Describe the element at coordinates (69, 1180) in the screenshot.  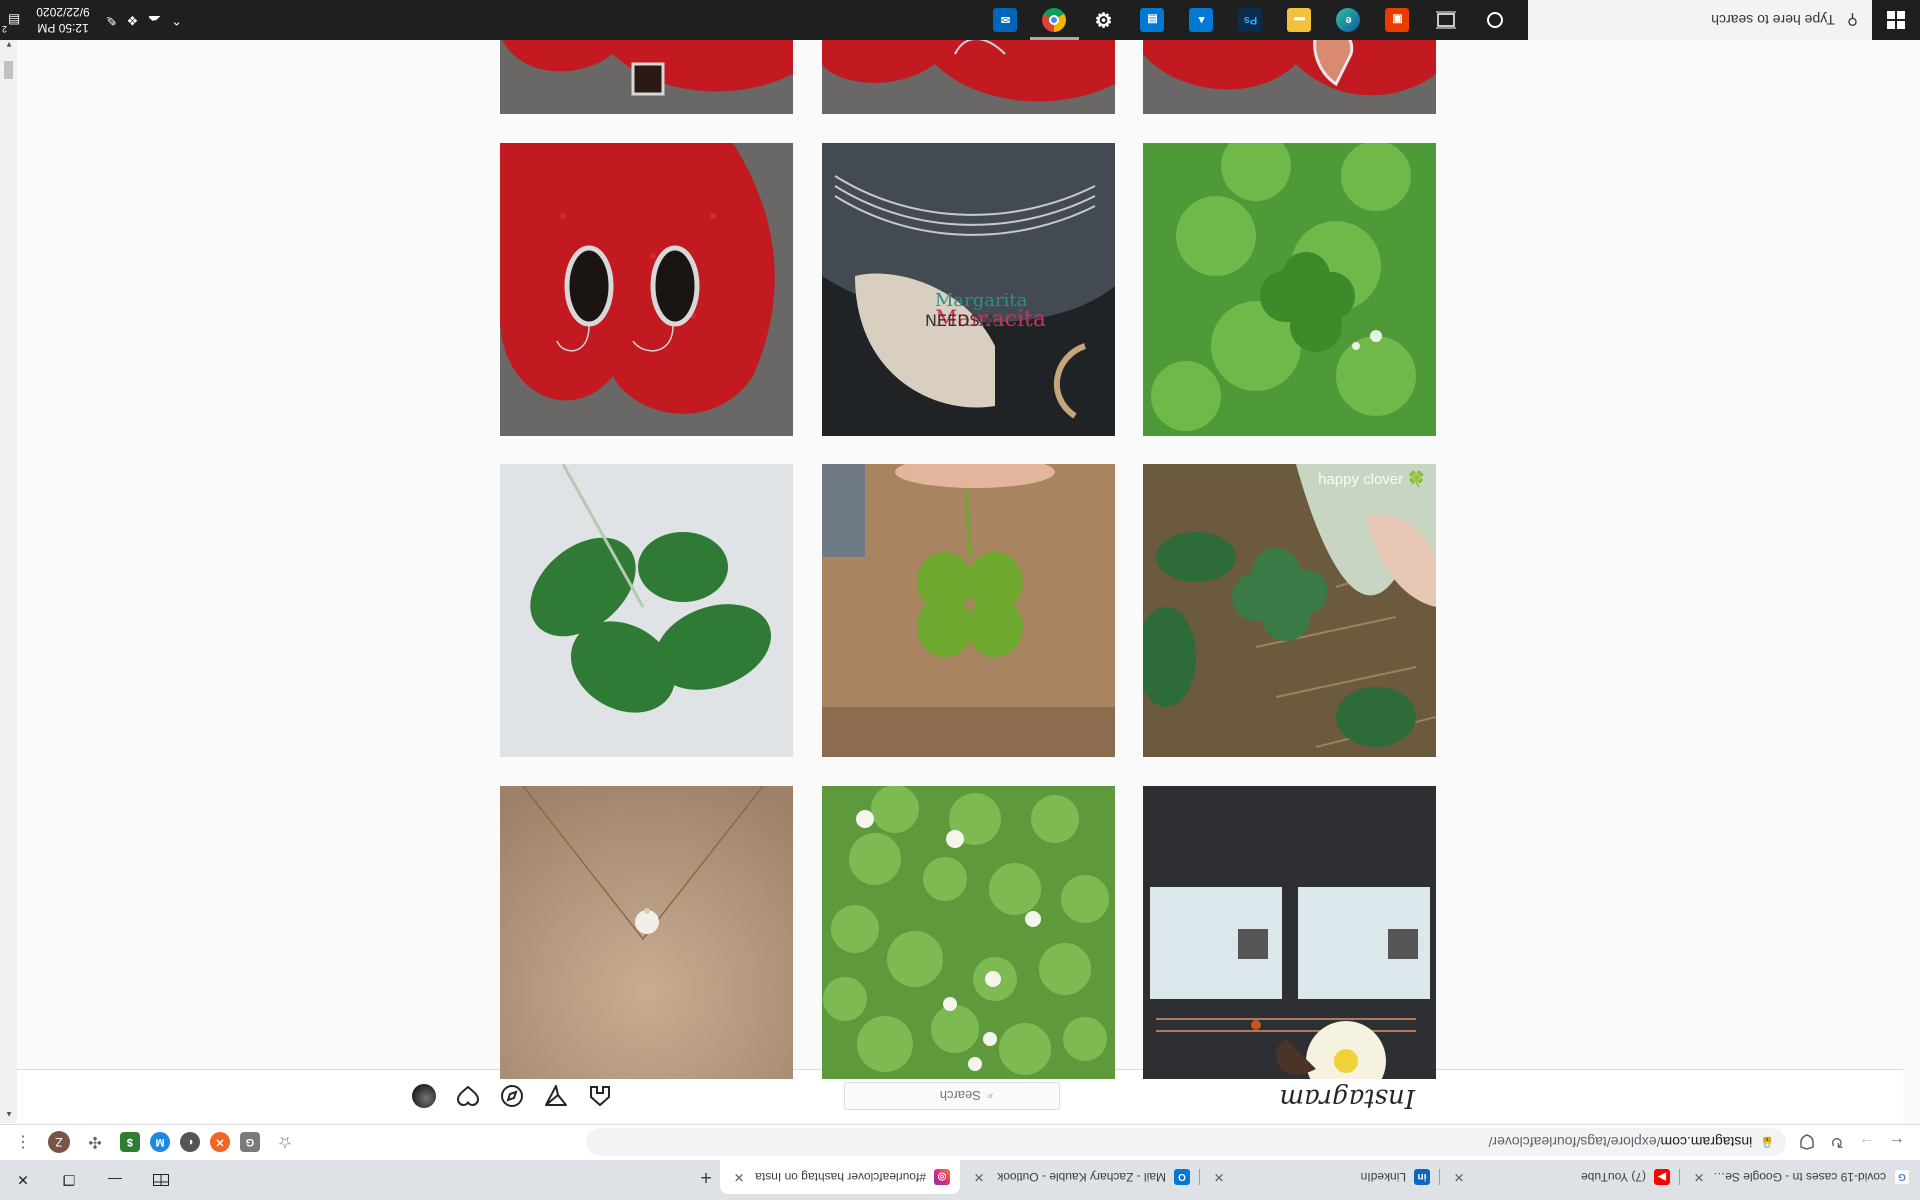
I see `restore-button: ❐` at that location.